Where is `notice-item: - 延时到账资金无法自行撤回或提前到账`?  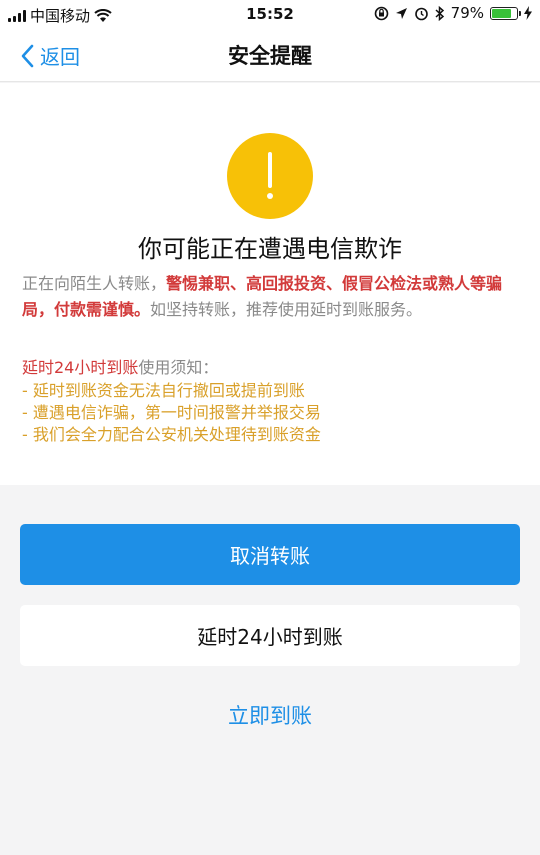 notice-item: - 延时到账资金无法自行撤回或提前到账 is located at coordinates (163, 390).